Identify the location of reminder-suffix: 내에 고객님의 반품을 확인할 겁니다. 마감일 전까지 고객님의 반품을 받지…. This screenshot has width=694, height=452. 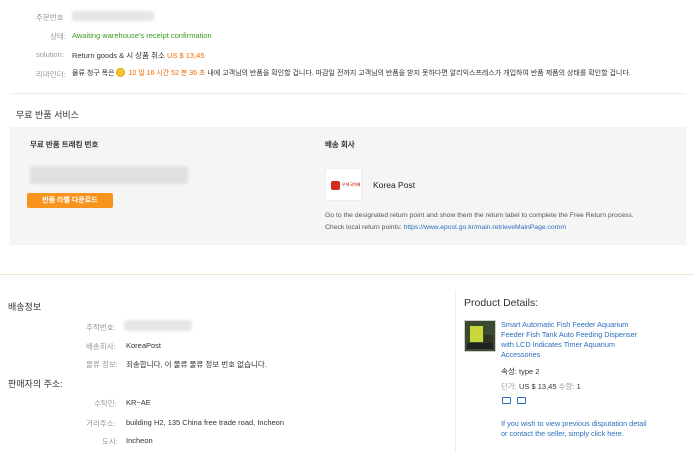
(419, 73).